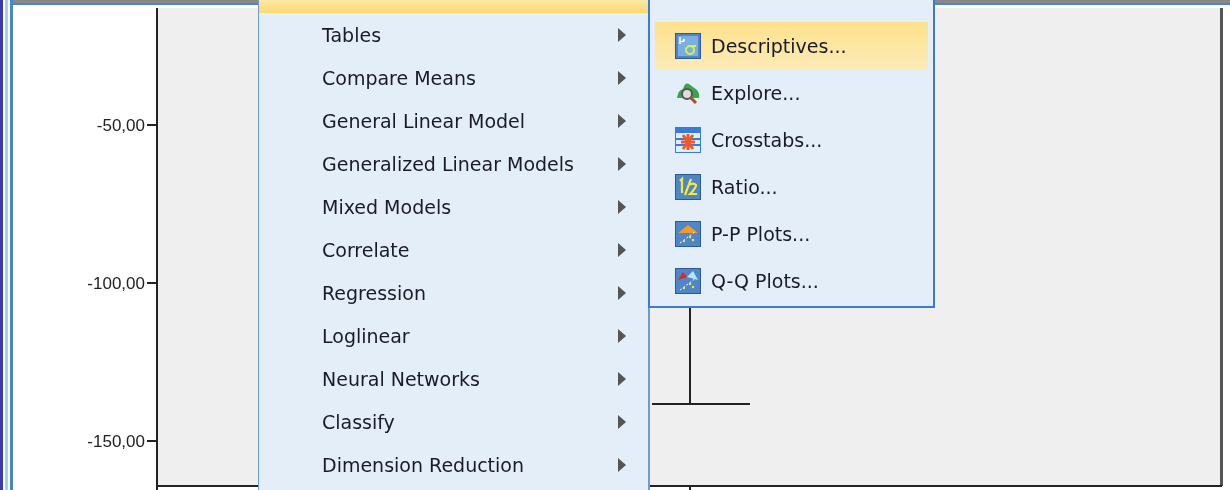 Image resolution: width=1230 pixels, height=490 pixels. I want to click on menu-item: Tables, so click(453, 34).